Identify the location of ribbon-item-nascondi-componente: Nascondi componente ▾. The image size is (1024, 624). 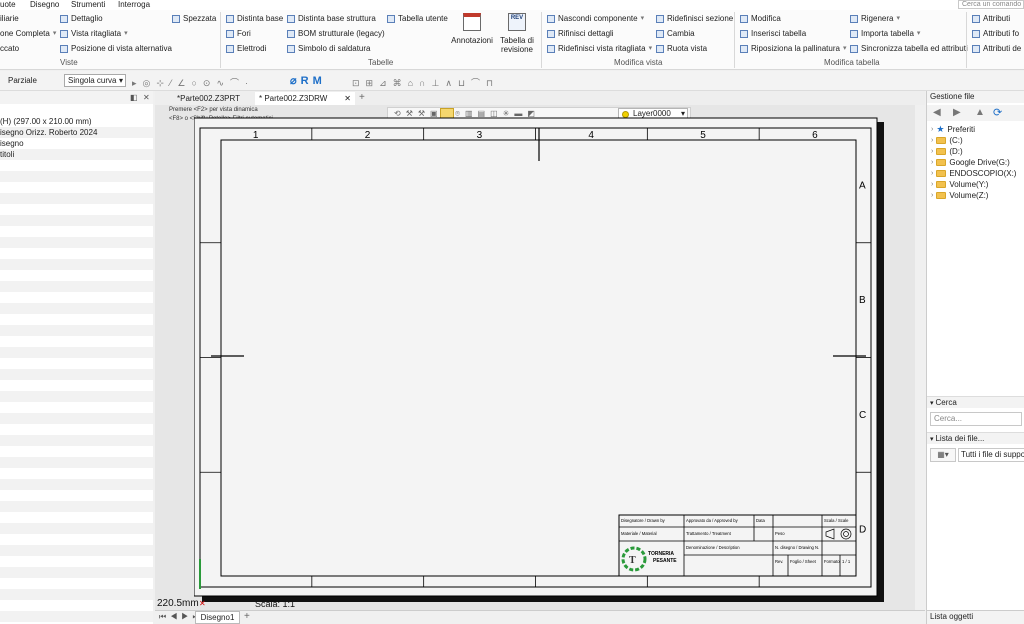
(595, 19).